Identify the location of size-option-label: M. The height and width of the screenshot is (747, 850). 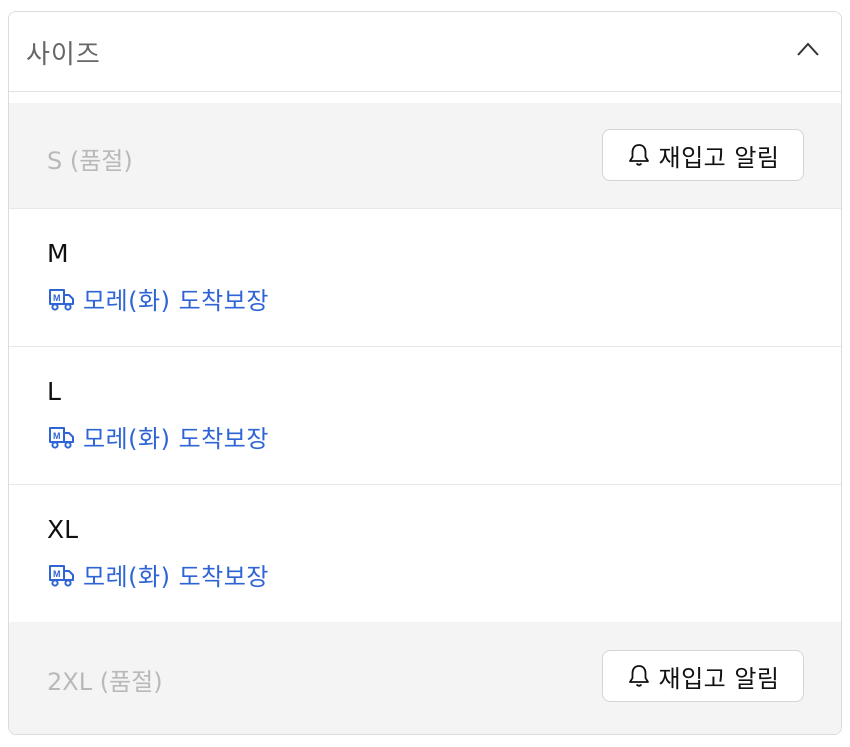
(58, 253).